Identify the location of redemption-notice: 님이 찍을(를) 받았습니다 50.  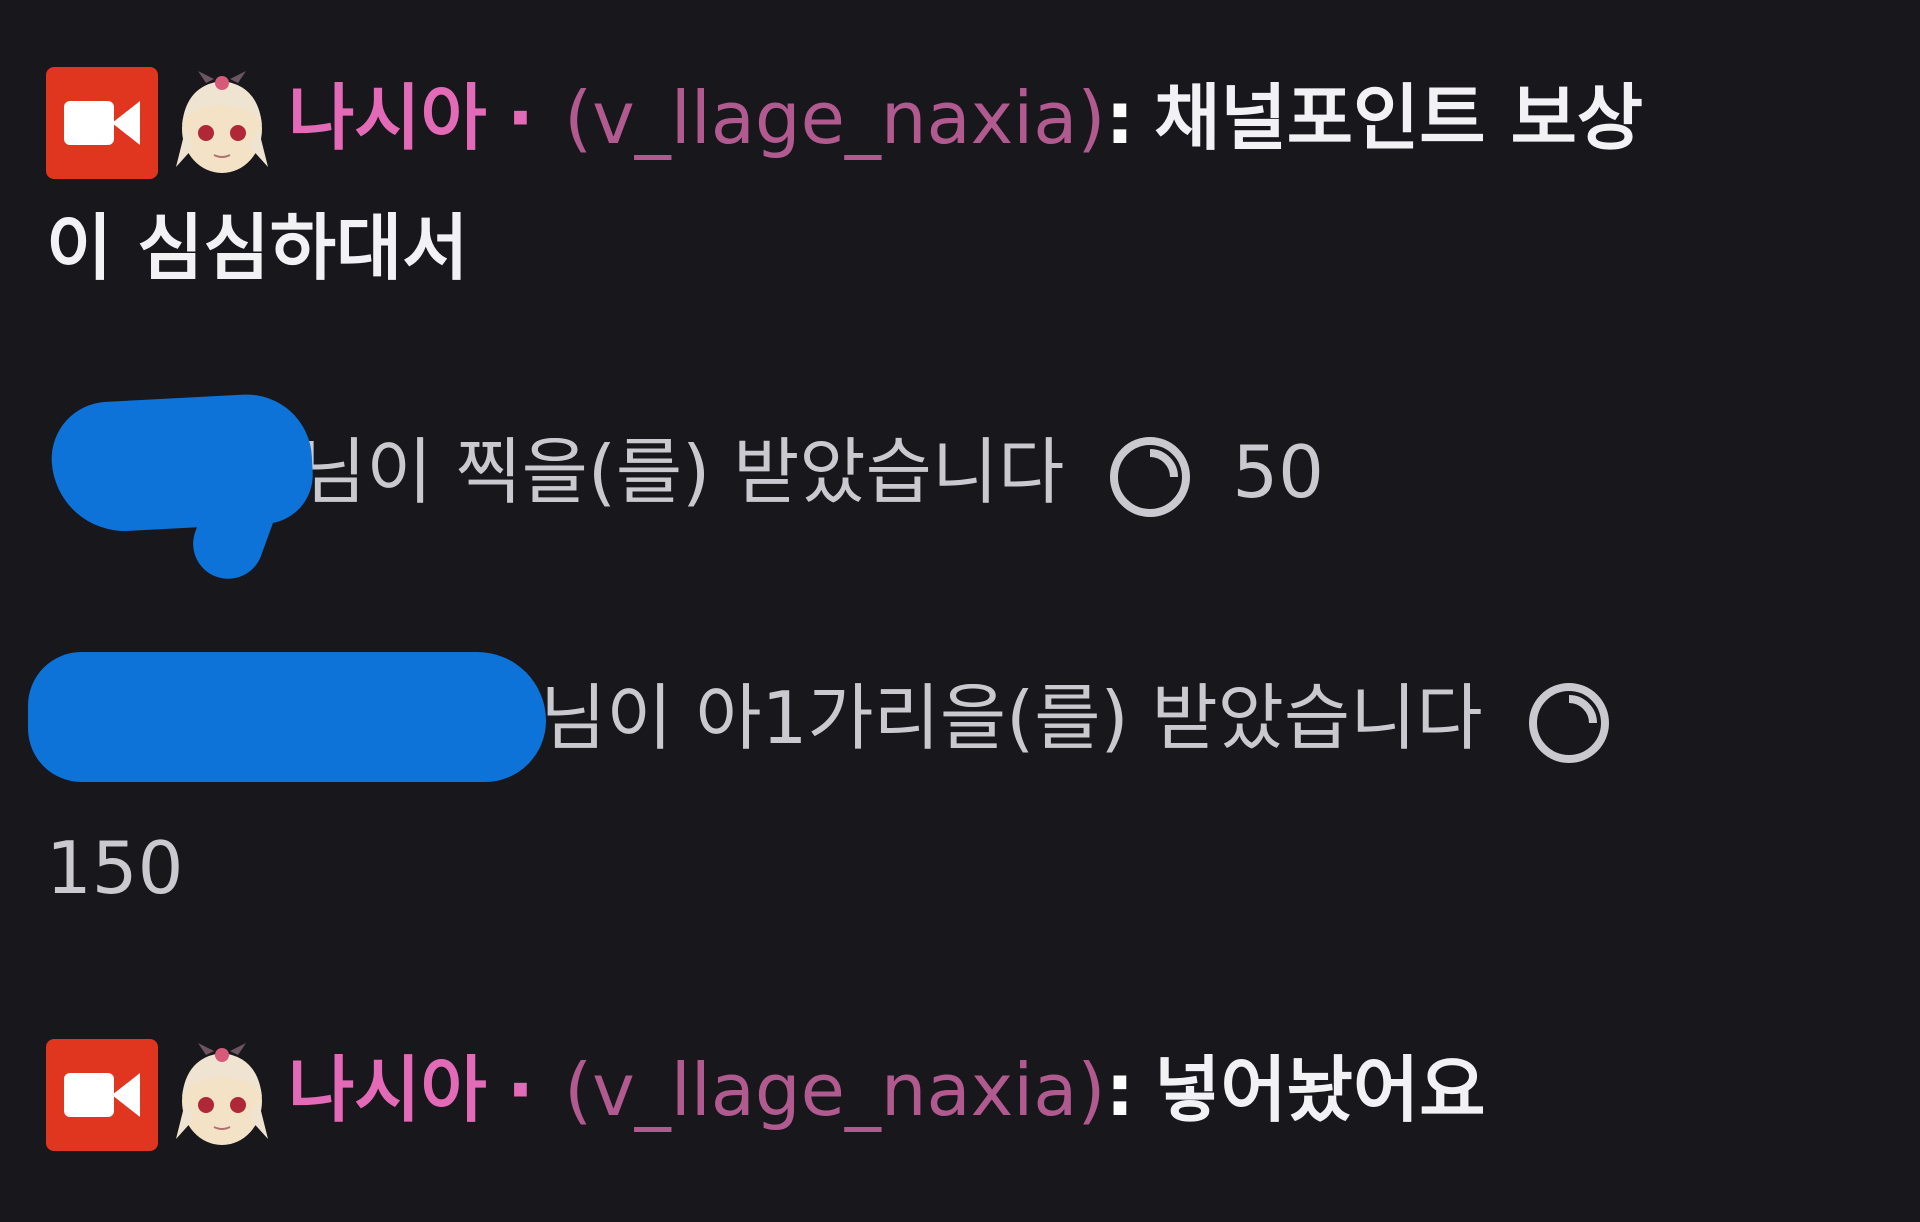
(812, 472).